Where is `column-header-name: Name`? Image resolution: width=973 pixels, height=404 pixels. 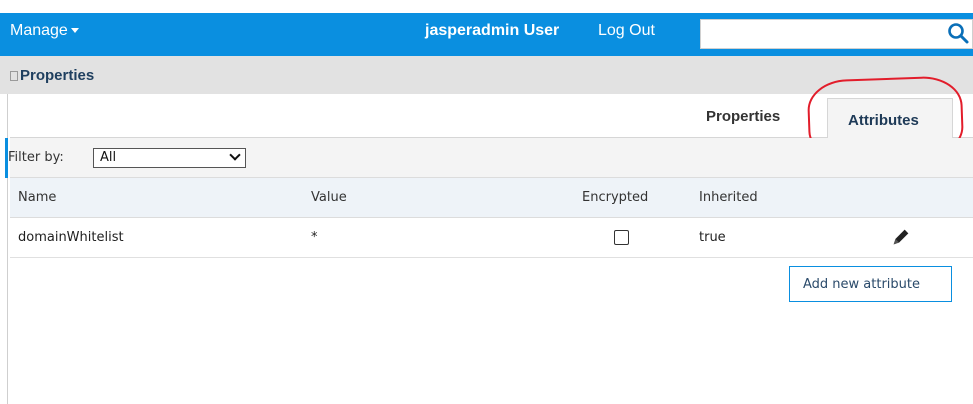 column-header-name: Name is located at coordinates (37, 197).